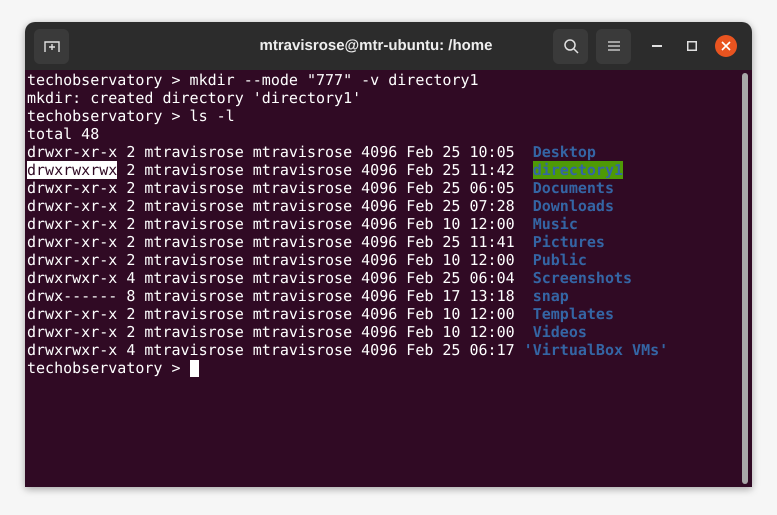  Describe the element at coordinates (550, 296) in the screenshot. I see `directory-name: snap` at that location.